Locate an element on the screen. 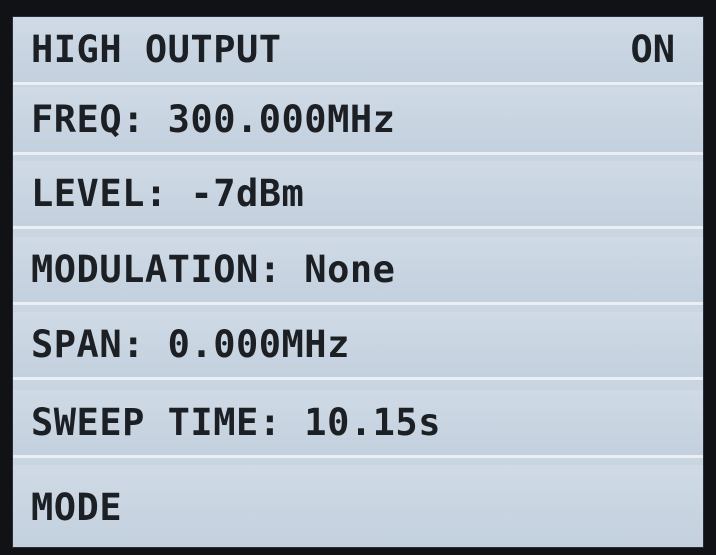 The height and width of the screenshot is (555, 716). level-label: LEVEL: -7dBm is located at coordinates (168, 193).